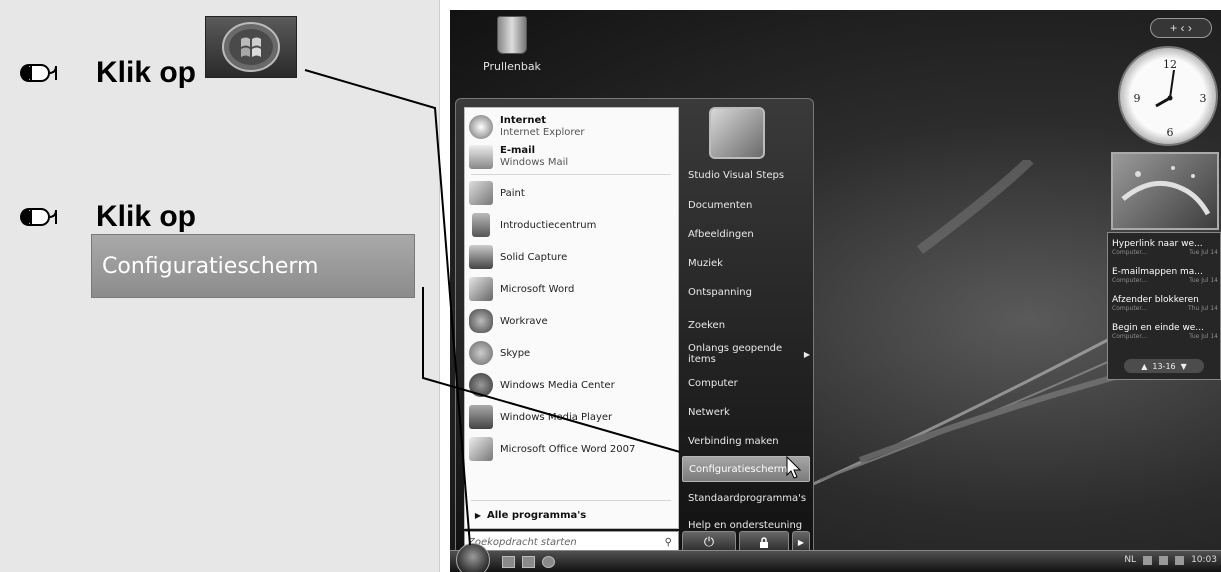 The width and height of the screenshot is (1221, 572). Describe the element at coordinates (746, 383) in the screenshot. I see `place-computer: Computer` at that location.